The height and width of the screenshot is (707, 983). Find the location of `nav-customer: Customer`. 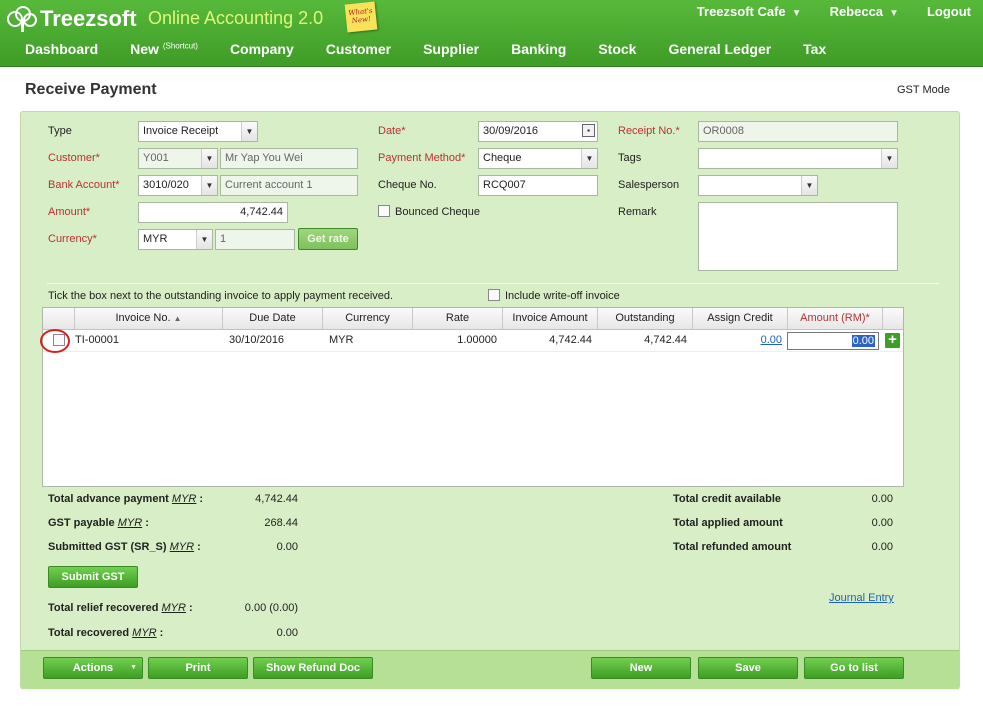

nav-customer: Customer is located at coordinates (358, 53).